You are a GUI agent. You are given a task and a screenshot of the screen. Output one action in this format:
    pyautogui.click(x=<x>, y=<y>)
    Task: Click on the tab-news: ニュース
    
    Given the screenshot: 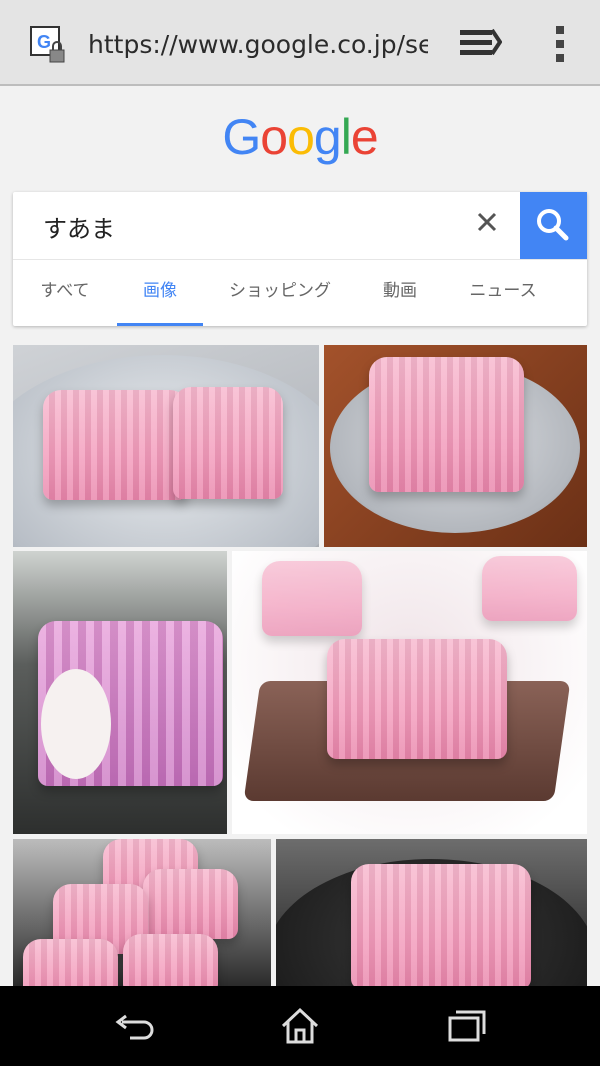 What is the action you would take?
    pyautogui.click(x=503, y=293)
    